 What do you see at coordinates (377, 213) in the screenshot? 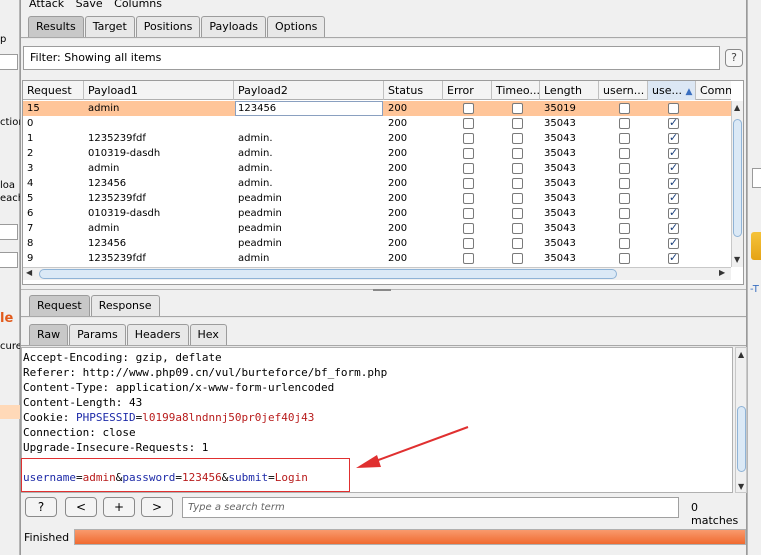
I see `table-row: 6 010319-dasdh peadmin 200 35043` at bounding box center [377, 213].